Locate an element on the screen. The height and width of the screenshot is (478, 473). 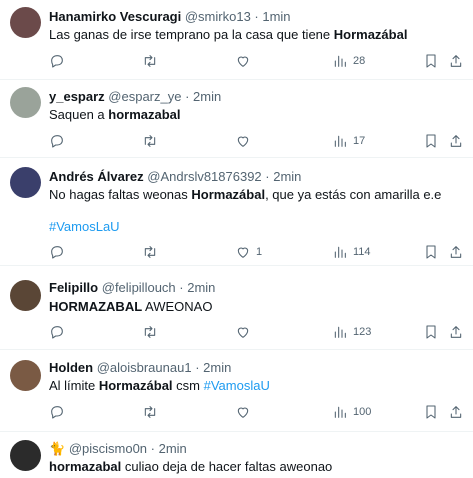
tweet-header: 🐈 @piscismo0n · 2min is located at coordinates (118, 449).